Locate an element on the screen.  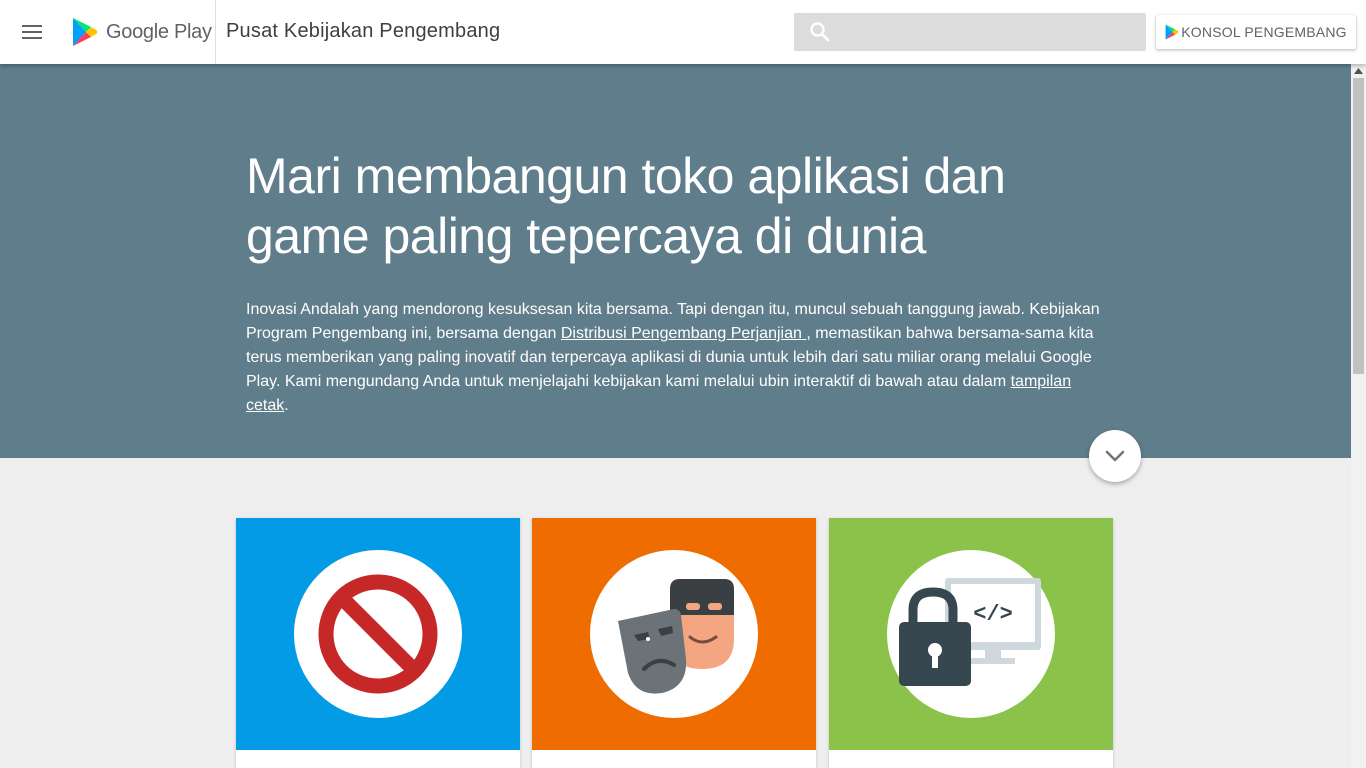
card-icon-circle: </> is located at coordinates (971, 634).